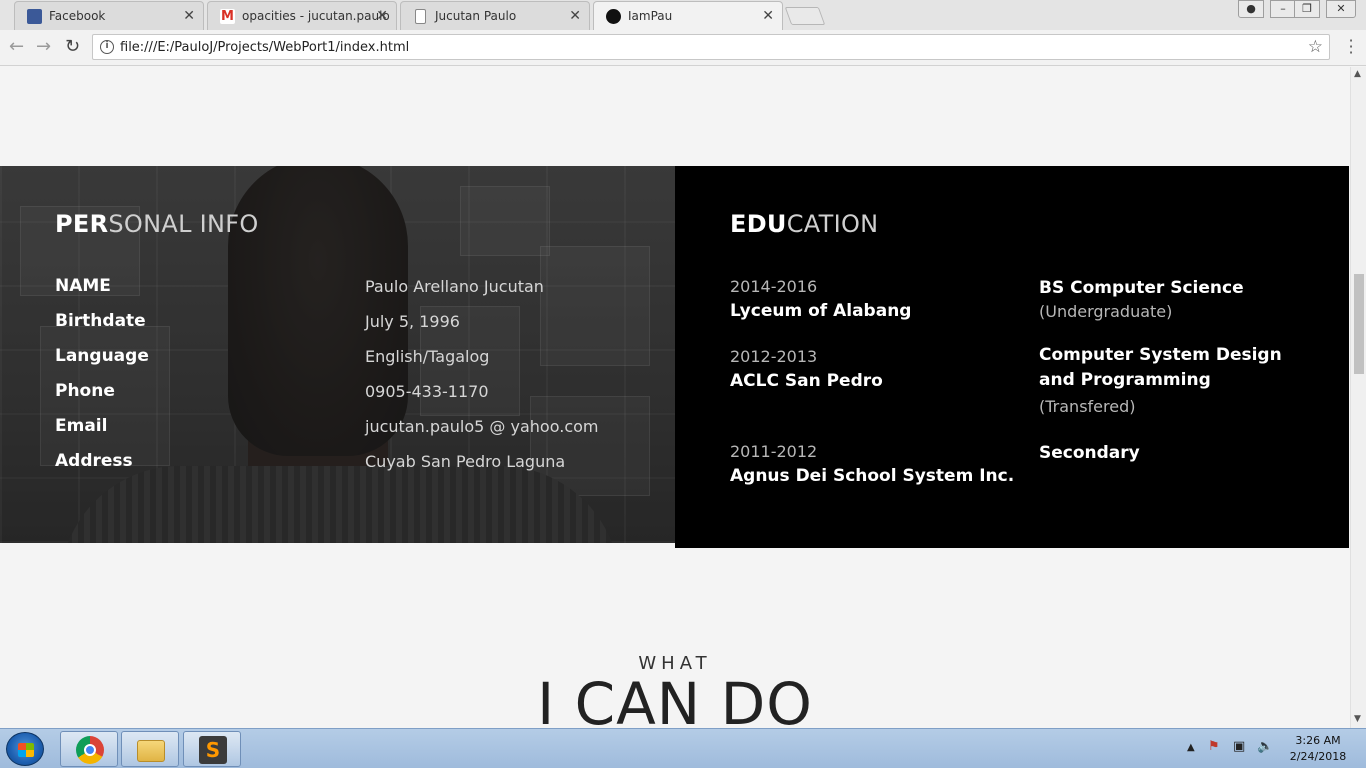  I want to click on sublime-text-icon: S, so click(213, 750).